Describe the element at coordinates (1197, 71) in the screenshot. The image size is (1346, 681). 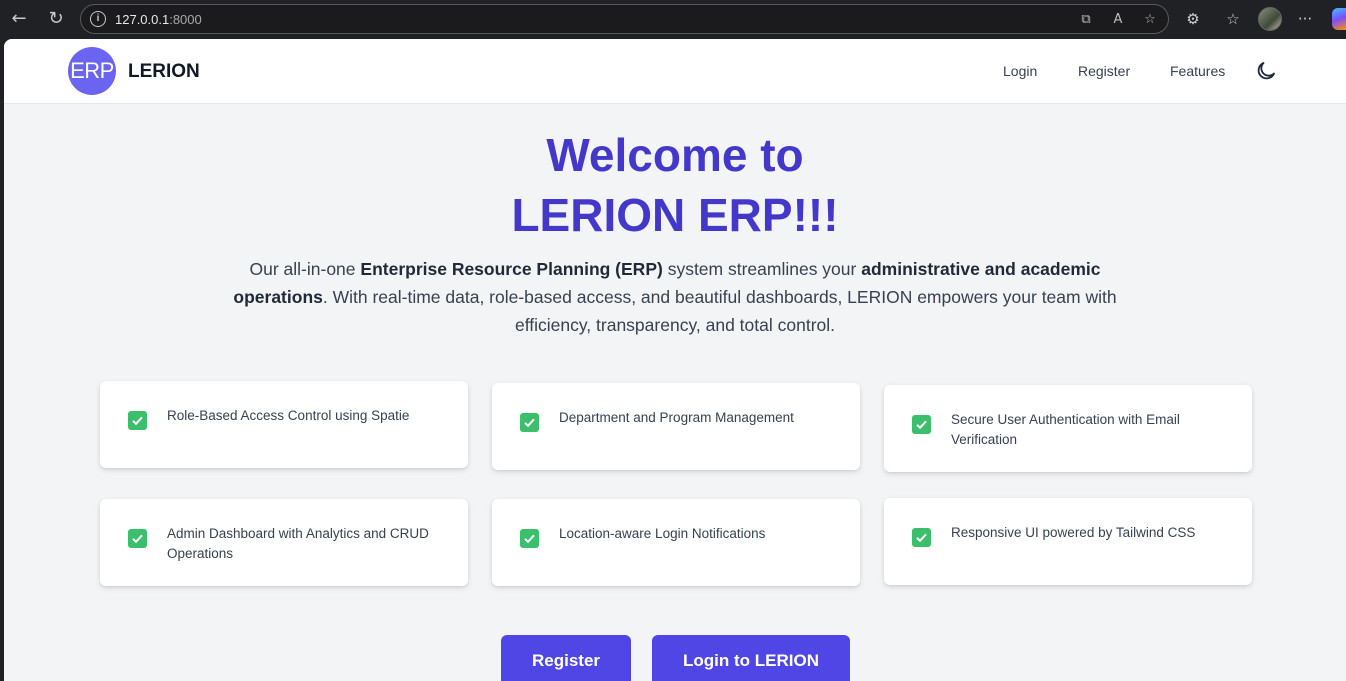
I see `nav-features-link: Features` at that location.